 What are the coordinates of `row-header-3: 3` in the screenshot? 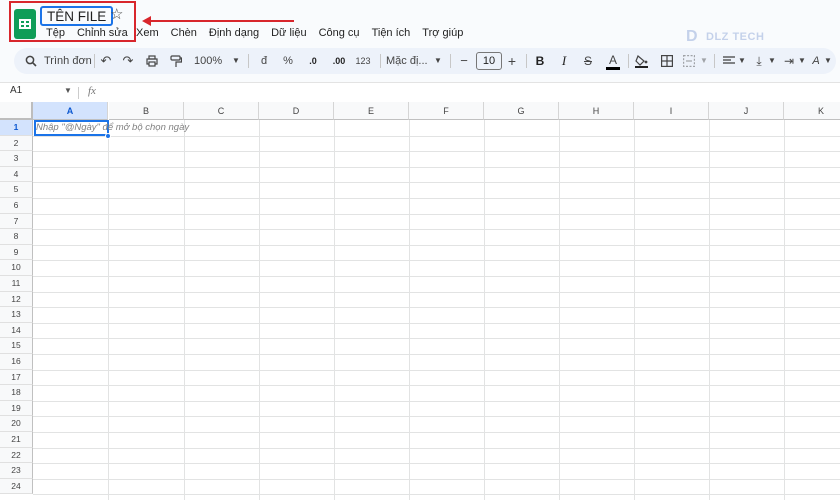 It's located at (16, 159).